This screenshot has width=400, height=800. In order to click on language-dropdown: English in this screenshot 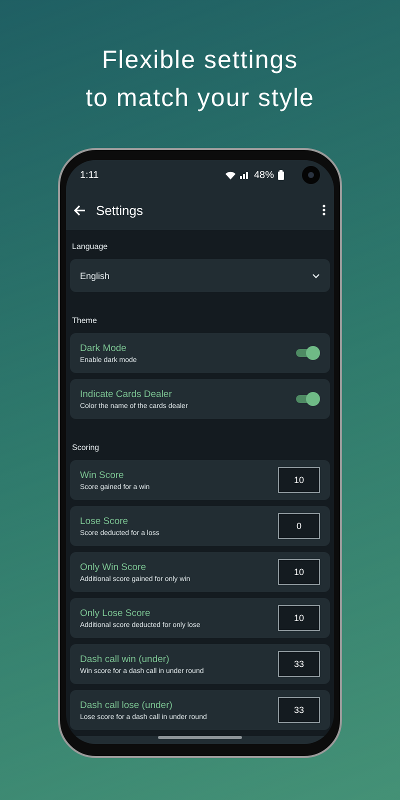, I will do `click(200, 275)`.